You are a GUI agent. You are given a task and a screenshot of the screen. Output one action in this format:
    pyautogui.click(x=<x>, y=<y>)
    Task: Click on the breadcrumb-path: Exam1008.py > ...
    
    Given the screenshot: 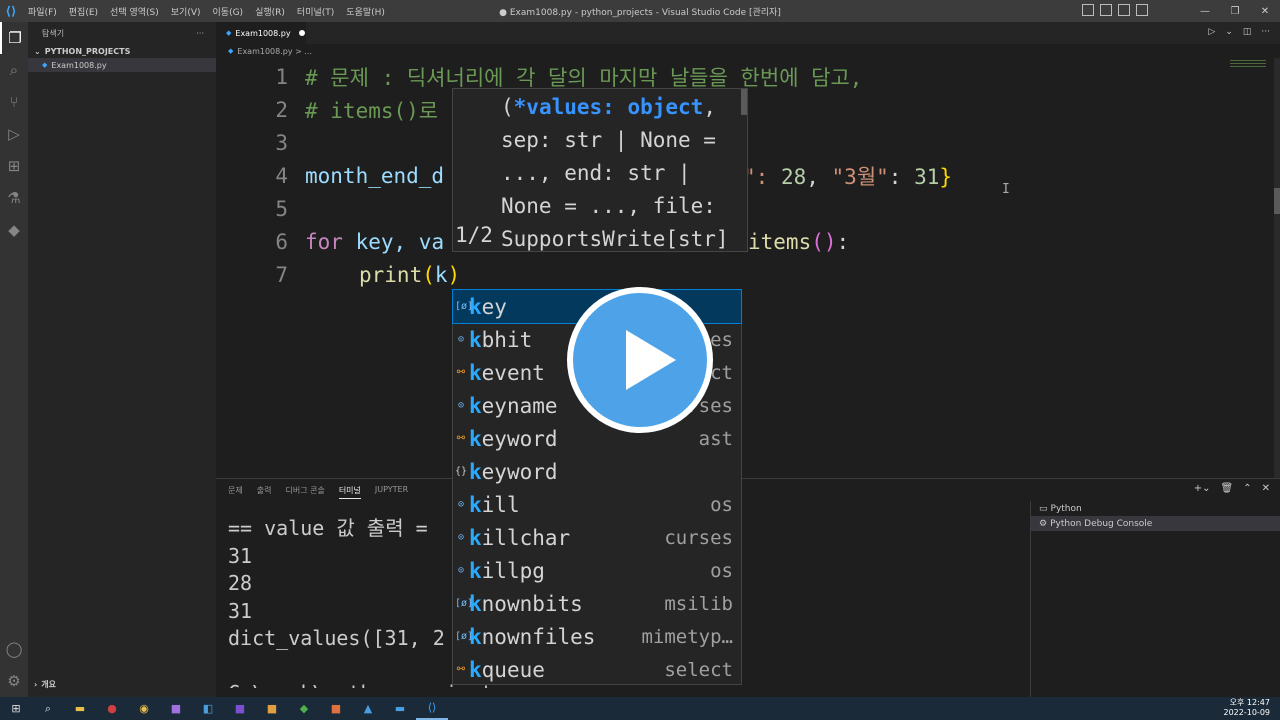 What is the action you would take?
    pyautogui.click(x=274, y=51)
    